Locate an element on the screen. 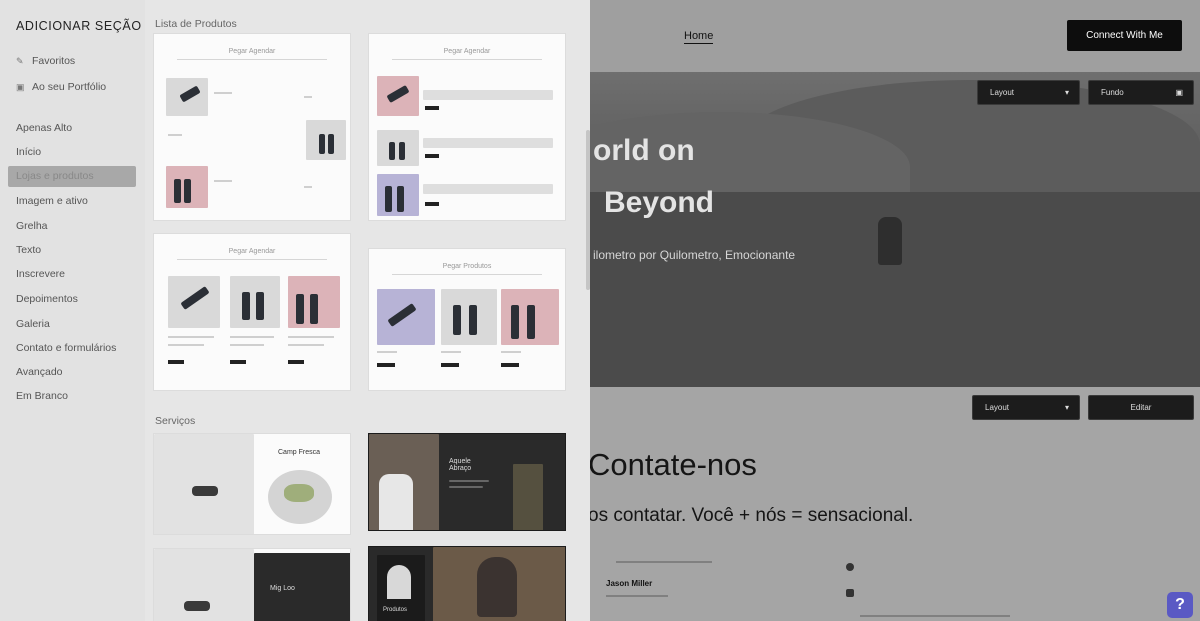 The height and width of the screenshot is (621, 1200). service-dark-panel is located at coordinates (302, 587).